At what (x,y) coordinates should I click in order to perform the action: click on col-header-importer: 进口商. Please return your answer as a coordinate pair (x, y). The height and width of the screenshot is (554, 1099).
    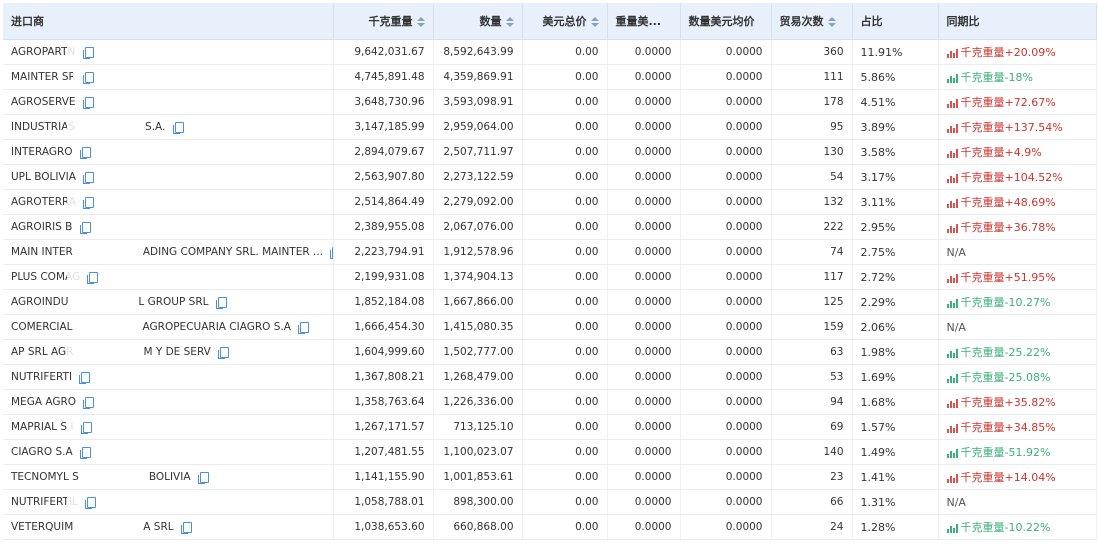
    Looking at the image, I should click on (168, 21).